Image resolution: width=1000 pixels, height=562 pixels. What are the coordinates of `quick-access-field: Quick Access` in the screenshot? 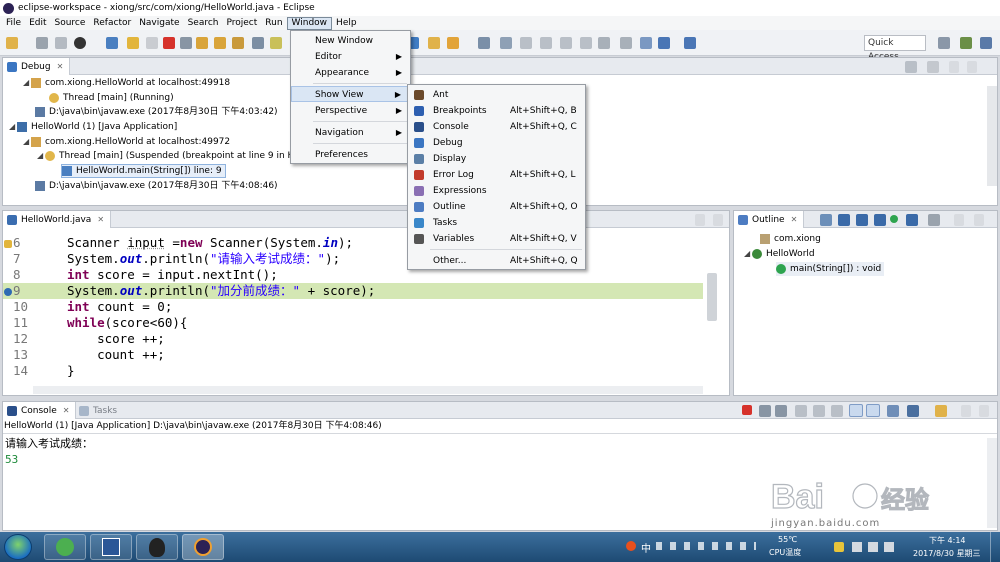 It's located at (895, 48).